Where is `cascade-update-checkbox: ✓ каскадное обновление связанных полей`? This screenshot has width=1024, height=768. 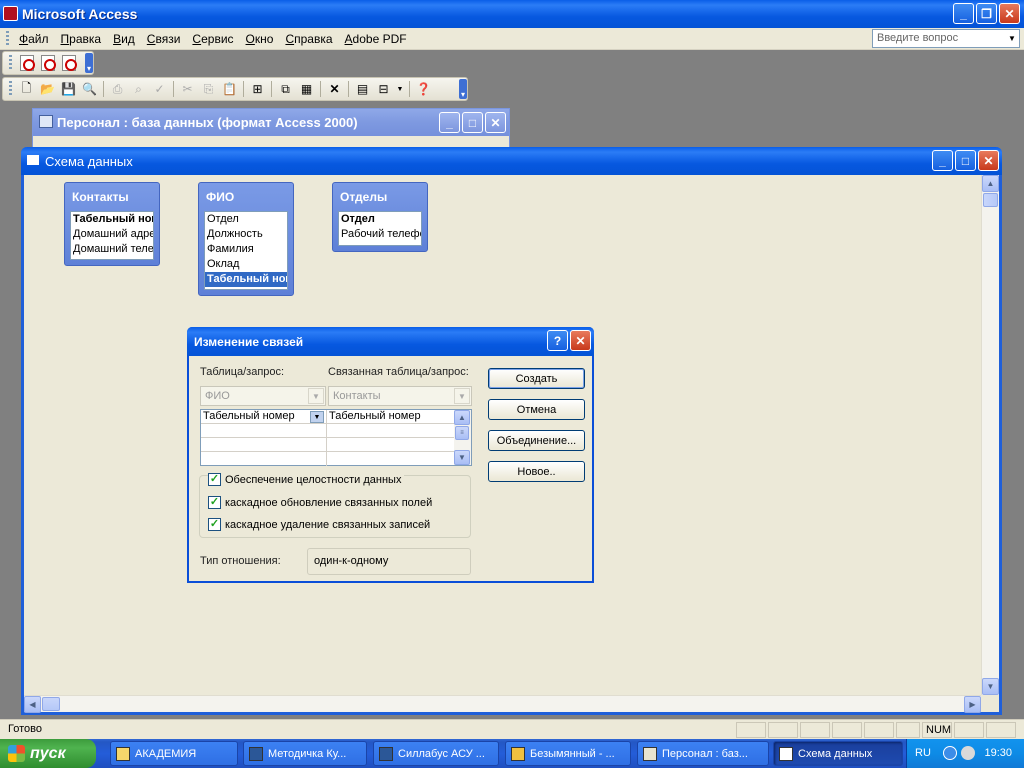 cascade-update-checkbox: ✓ каскадное обновление связанных полей is located at coordinates (320, 502).